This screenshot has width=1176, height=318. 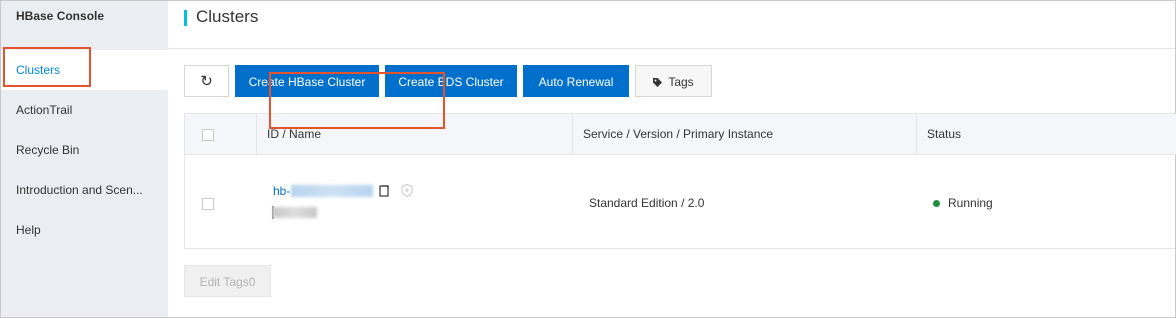 I want to click on shield-icon, so click(x=407, y=190).